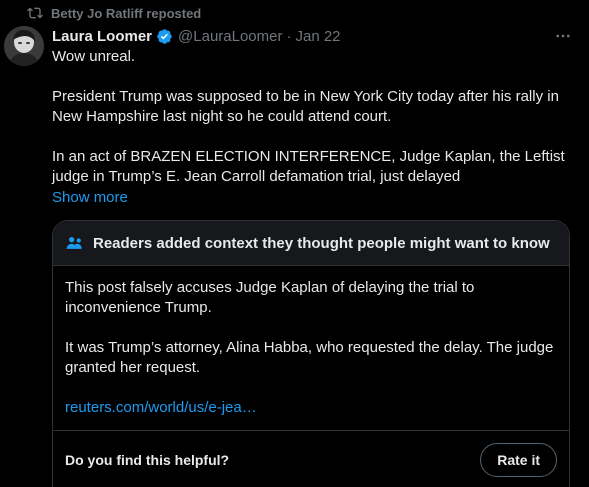 This screenshot has width=589, height=487. What do you see at coordinates (94, 56) in the screenshot?
I see `post-paragraph: Wow unreal.` at bounding box center [94, 56].